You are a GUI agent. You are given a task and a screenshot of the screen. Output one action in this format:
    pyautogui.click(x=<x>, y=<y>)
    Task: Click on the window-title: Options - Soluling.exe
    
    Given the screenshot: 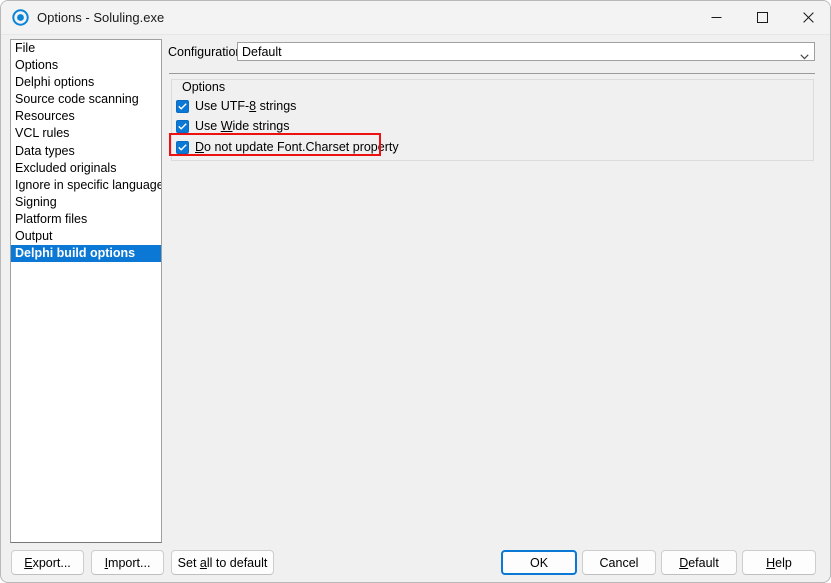 What is the action you would take?
    pyautogui.click(x=101, y=17)
    